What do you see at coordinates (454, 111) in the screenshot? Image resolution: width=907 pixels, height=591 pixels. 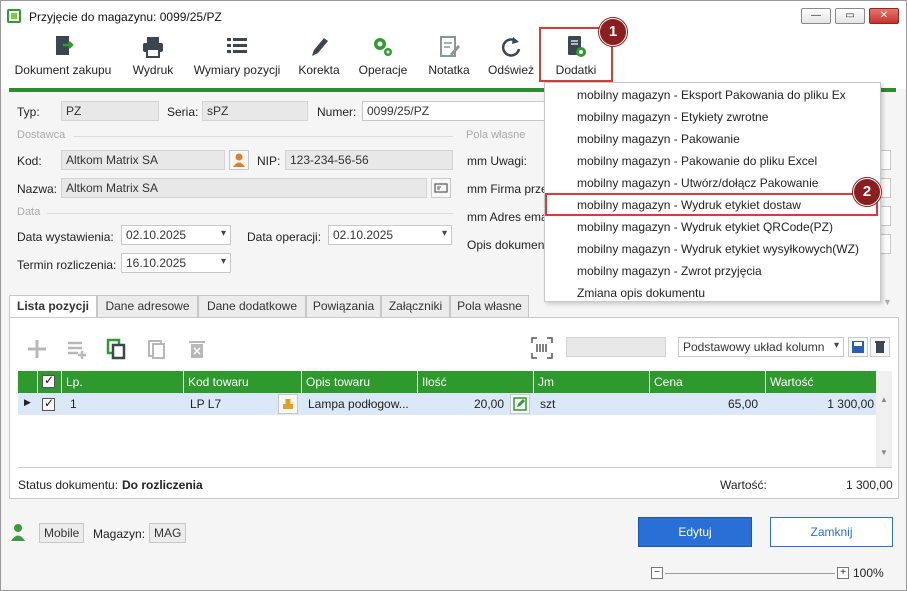 I see `numer-field: 0099/25/PZ` at bounding box center [454, 111].